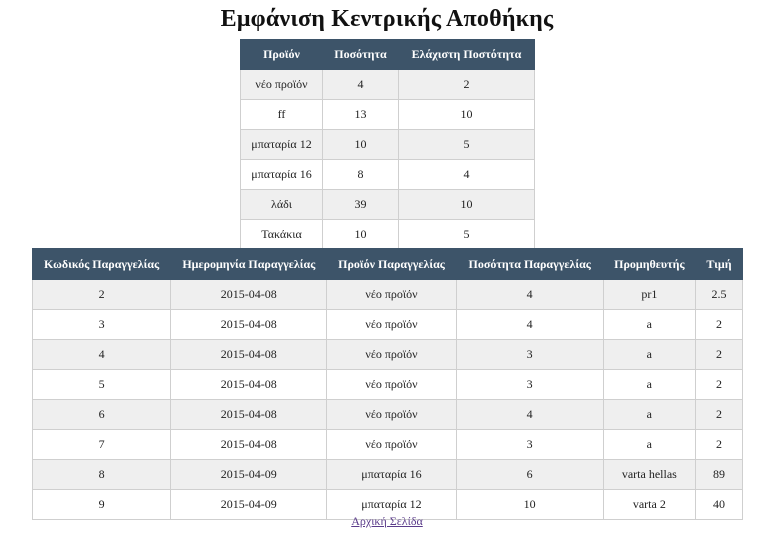 The height and width of the screenshot is (539, 761). Describe the element at coordinates (101, 444) in the screenshot. I see `orders-cell-order-id: 7` at that location.